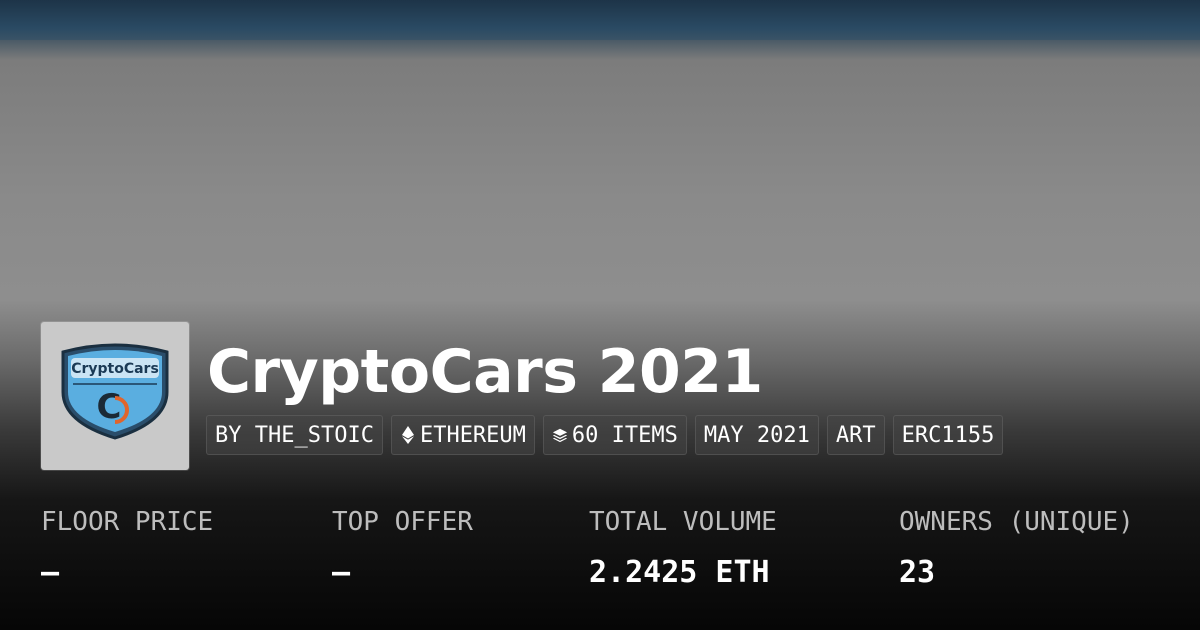 This screenshot has height=630, width=1200. I want to click on tag-chain: ETHEREUM, so click(462, 435).